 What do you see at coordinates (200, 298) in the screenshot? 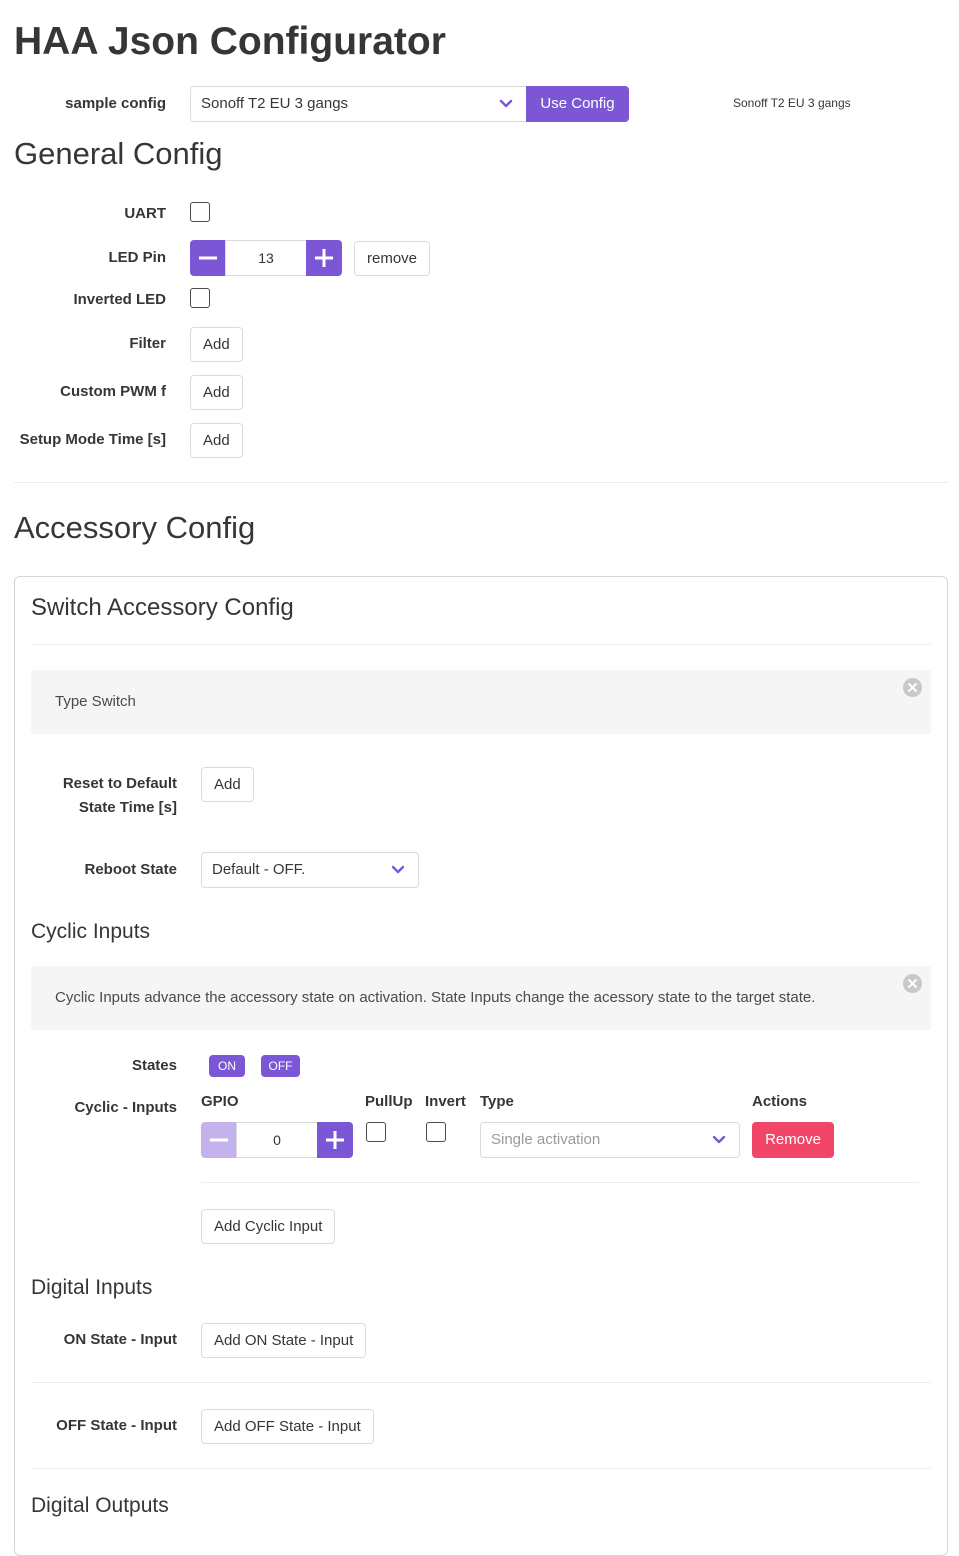
I see `inverted-led-checkbox` at bounding box center [200, 298].